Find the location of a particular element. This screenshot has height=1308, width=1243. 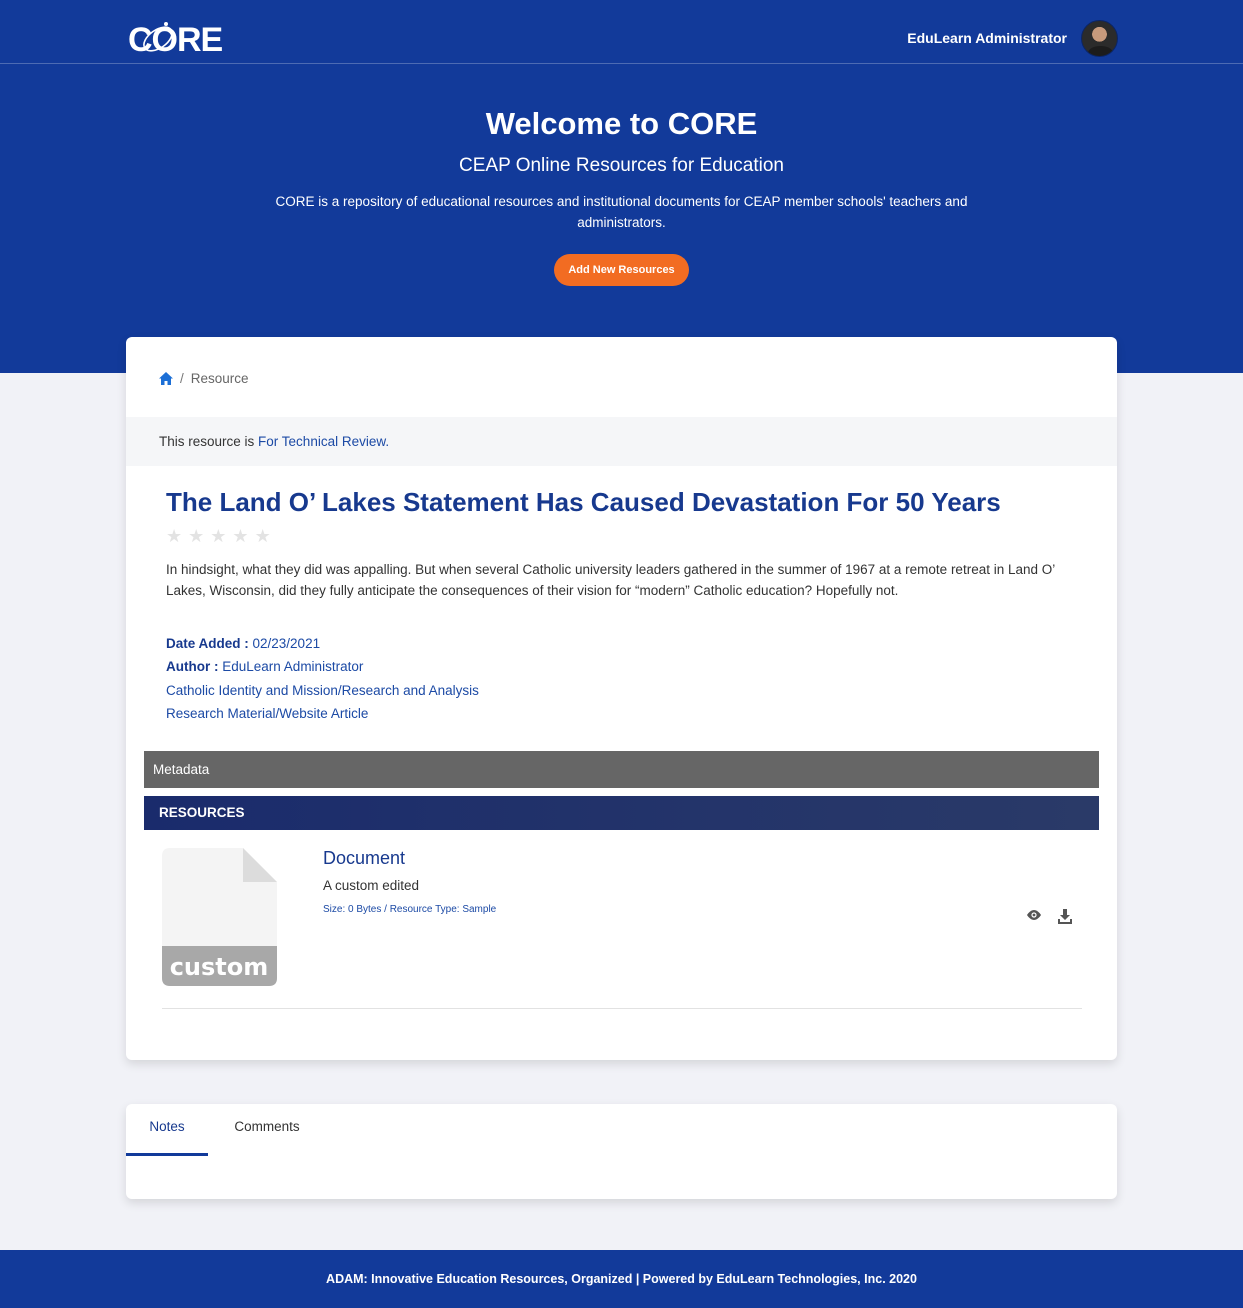

hero-subtitle: CEAP Online Resources for Education is located at coordinates (621, 165).